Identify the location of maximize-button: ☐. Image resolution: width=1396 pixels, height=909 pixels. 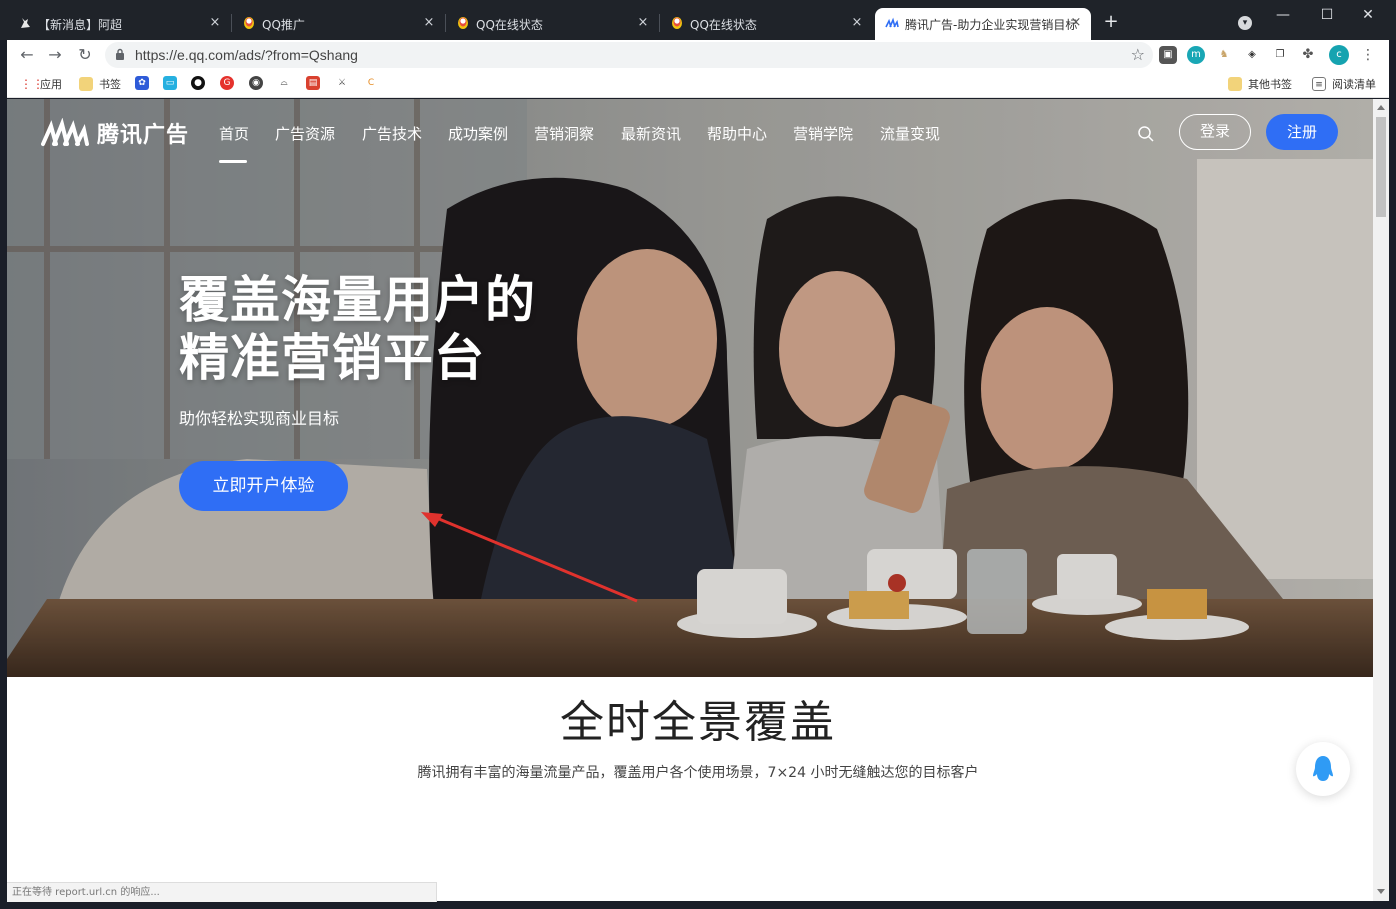
(1327, 15).